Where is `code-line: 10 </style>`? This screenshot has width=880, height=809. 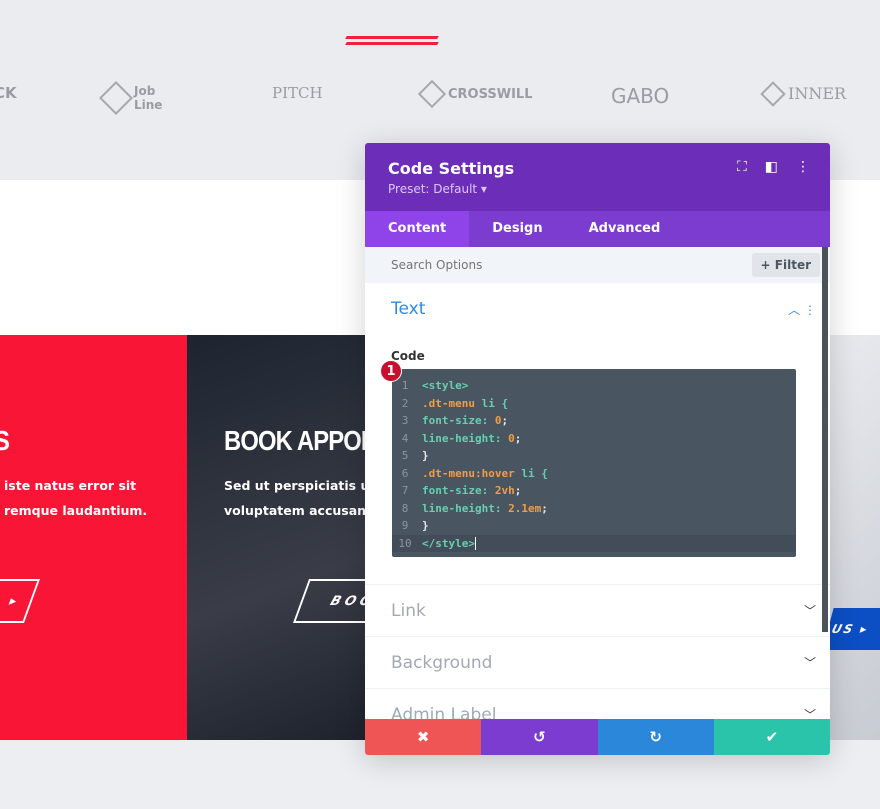
code-line: 10 </style> is located at coordinates (594, 543).